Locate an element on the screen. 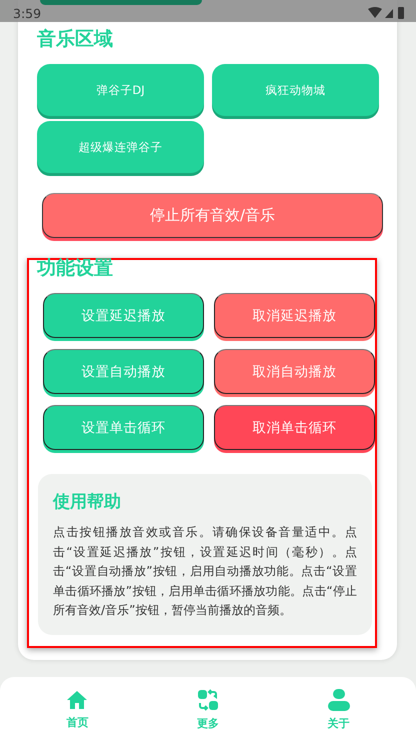 This screenshot has width=416, height=741. status-time: 3:59 is located at coordinates (27, 13).